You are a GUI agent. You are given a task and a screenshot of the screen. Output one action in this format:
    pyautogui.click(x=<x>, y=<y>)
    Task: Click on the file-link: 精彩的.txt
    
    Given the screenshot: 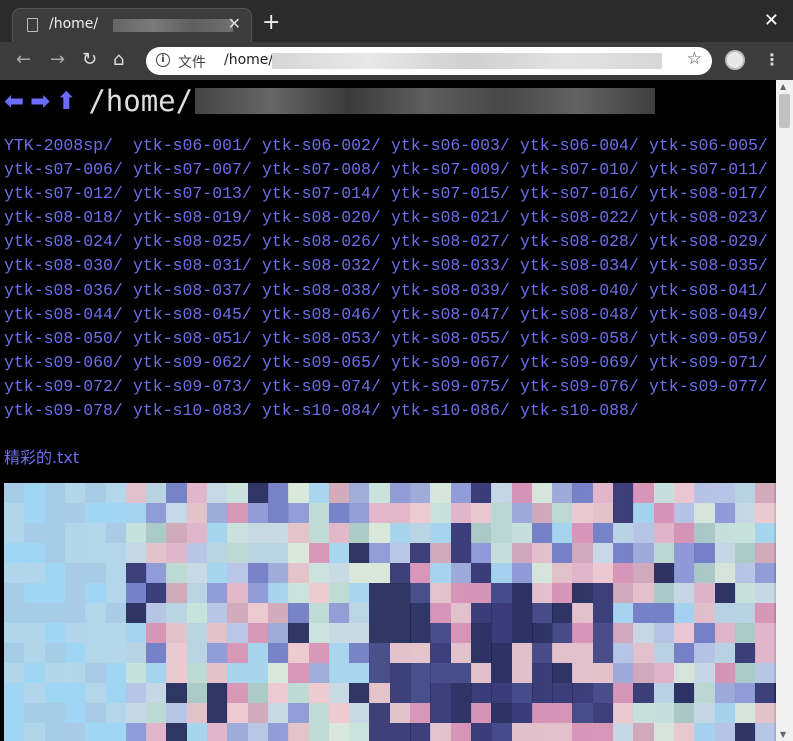 What is the action you would take?
    pyautogui.click(x=41, y=456)
    